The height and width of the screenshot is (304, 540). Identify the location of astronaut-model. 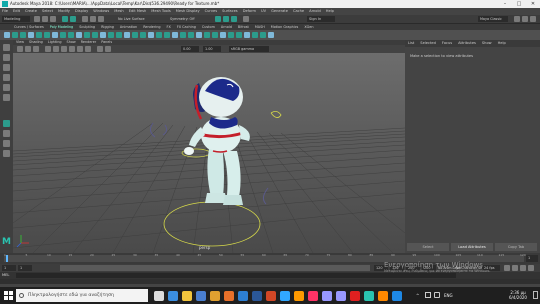
(217, 141).